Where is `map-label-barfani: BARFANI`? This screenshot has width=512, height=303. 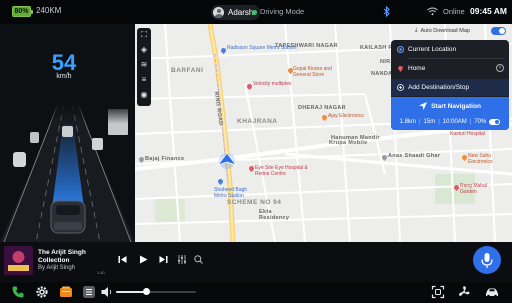 map-label-barfani: BARFANI is located at coordinates (187, 70).